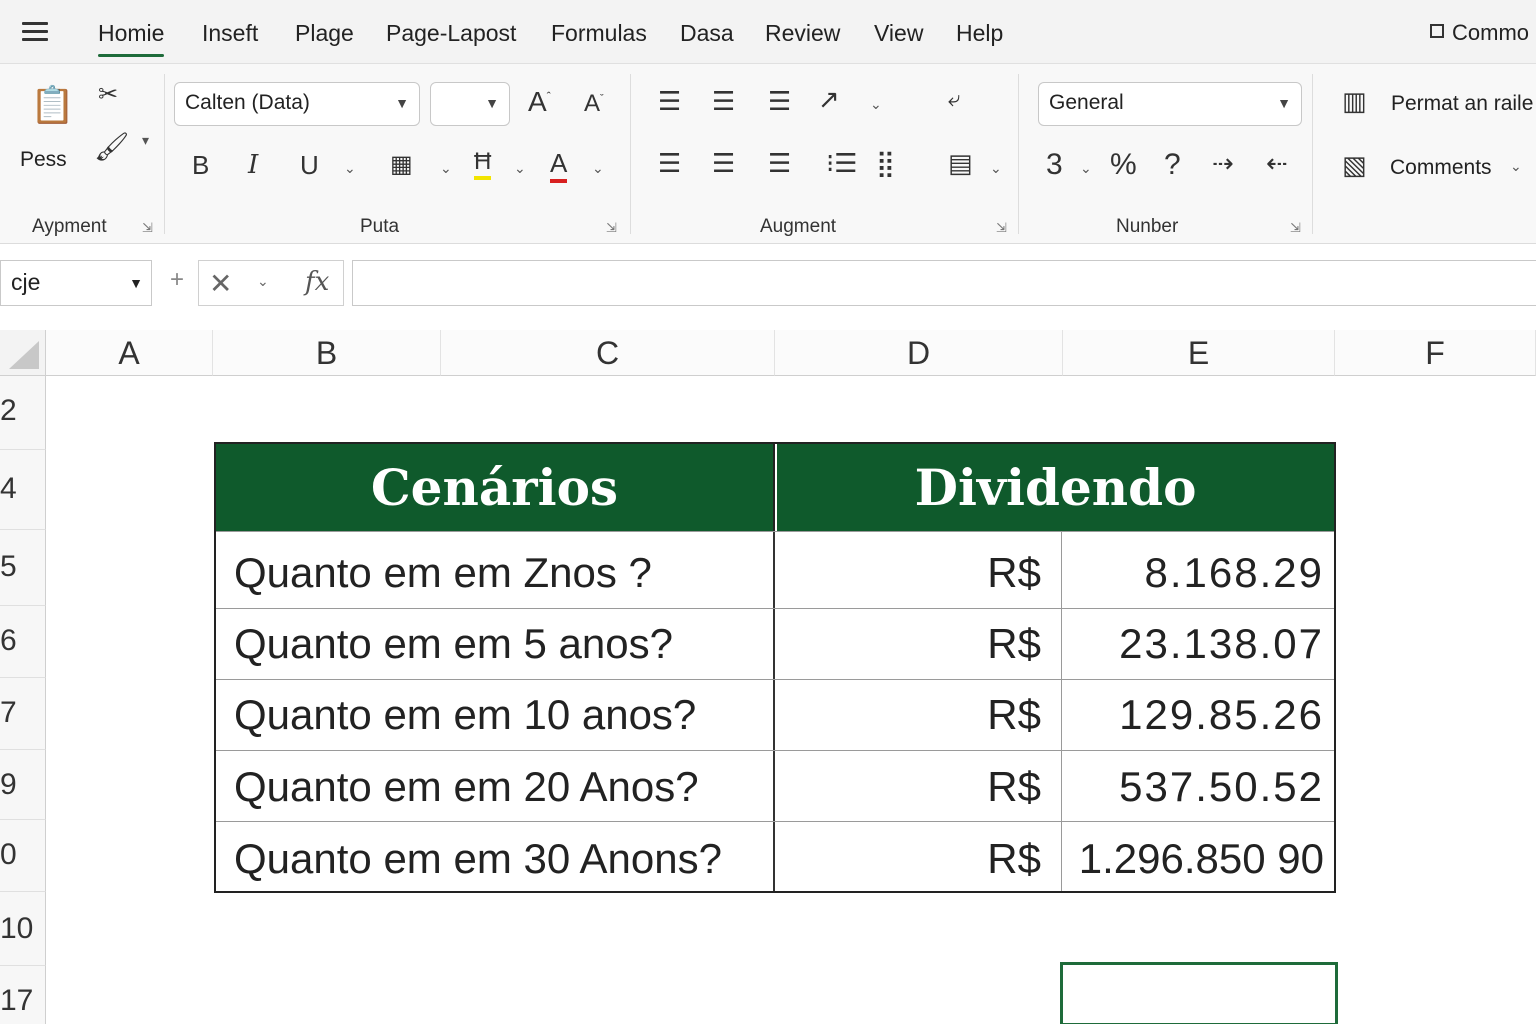 This screenshot has width=1536, height=1024. What do you see at coordinates (954, 99) in the screenshot?
I see `wrap-text-icon: ⤶` at bounding box center [954, 99].